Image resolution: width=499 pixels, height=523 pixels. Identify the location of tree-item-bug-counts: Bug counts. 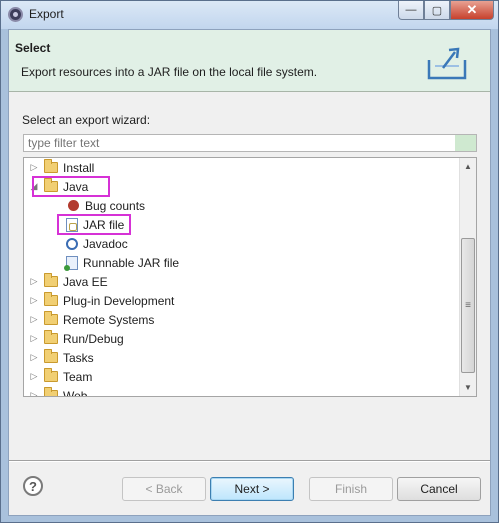
(105, 205).